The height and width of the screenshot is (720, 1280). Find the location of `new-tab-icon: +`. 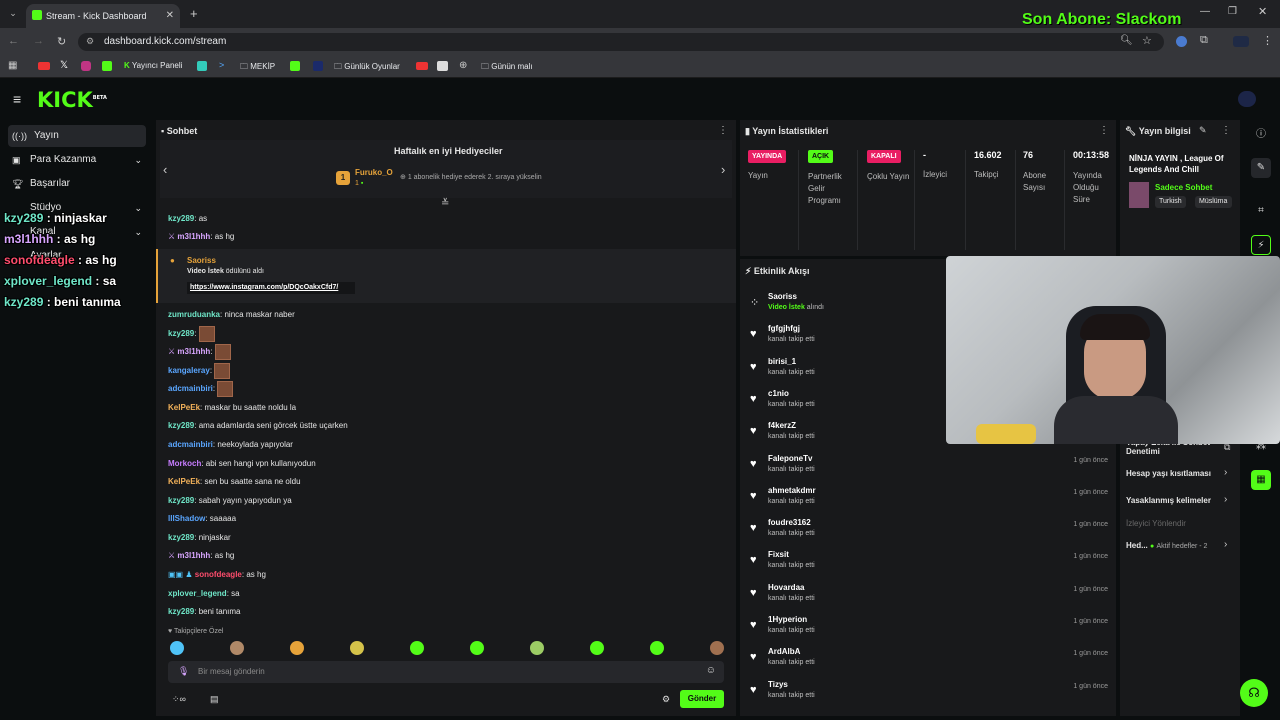

new-tab-icon: + is located at coordinates (194, 13).